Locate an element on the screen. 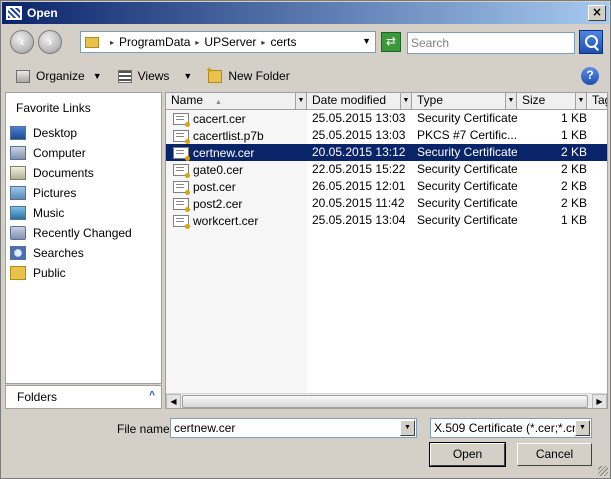 The height and width of the screenshot is (479, 611). sidebar-item-music: Music is located at coordinates (84, 213).